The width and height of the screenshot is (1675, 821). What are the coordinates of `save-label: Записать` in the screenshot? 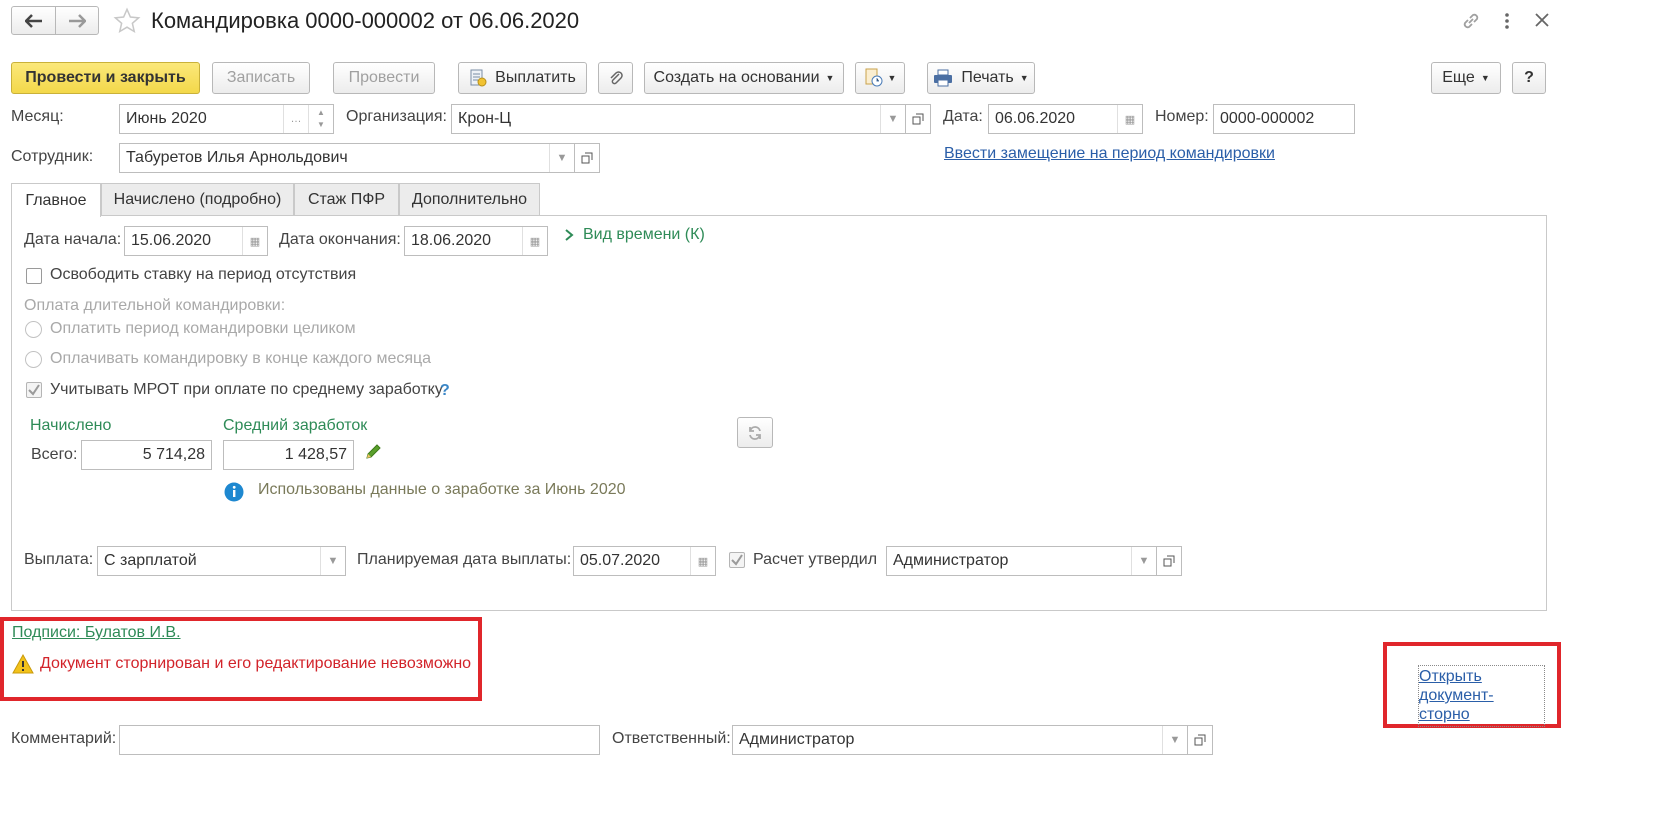 It's located at (261, 77).